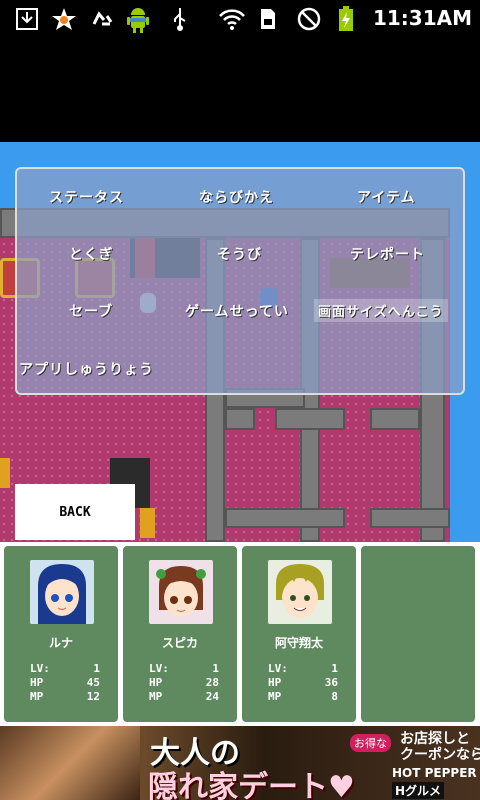 This screenshot has width=480, height=800. Describe the element at coordinates (179, 643) in the screenshot. I see `character-name: スピカ` at that location.